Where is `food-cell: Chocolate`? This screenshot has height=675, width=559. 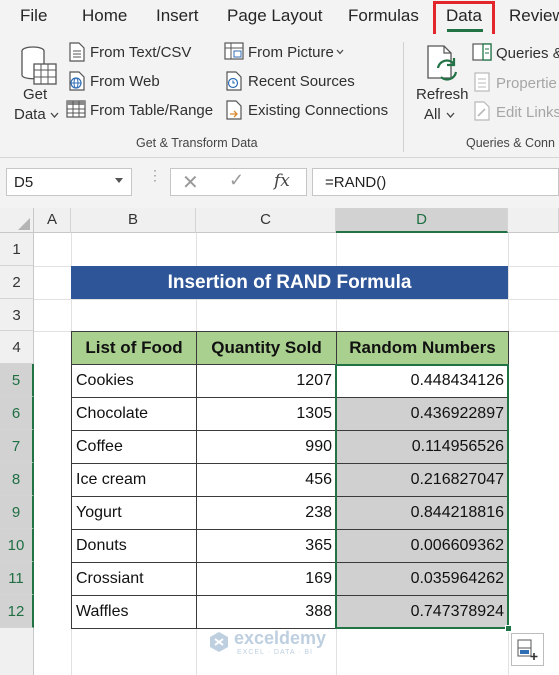
food-cell: Chocolate is located at coordinates (134, 414).